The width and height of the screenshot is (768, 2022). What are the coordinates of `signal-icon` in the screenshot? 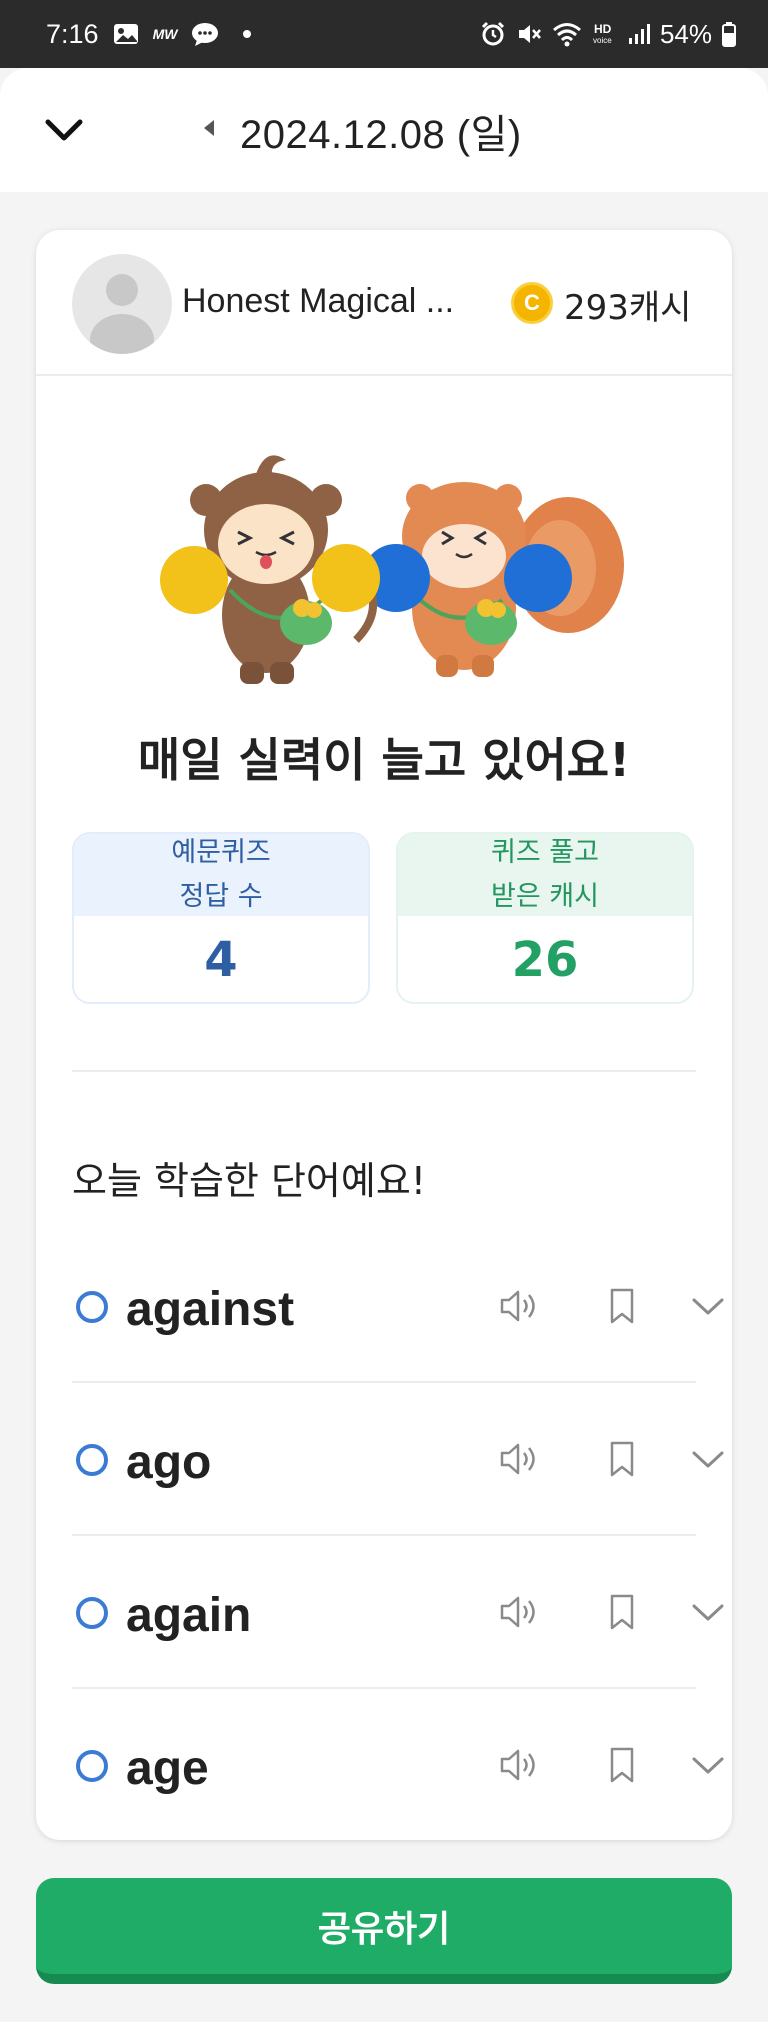 It's located at (639, 34).